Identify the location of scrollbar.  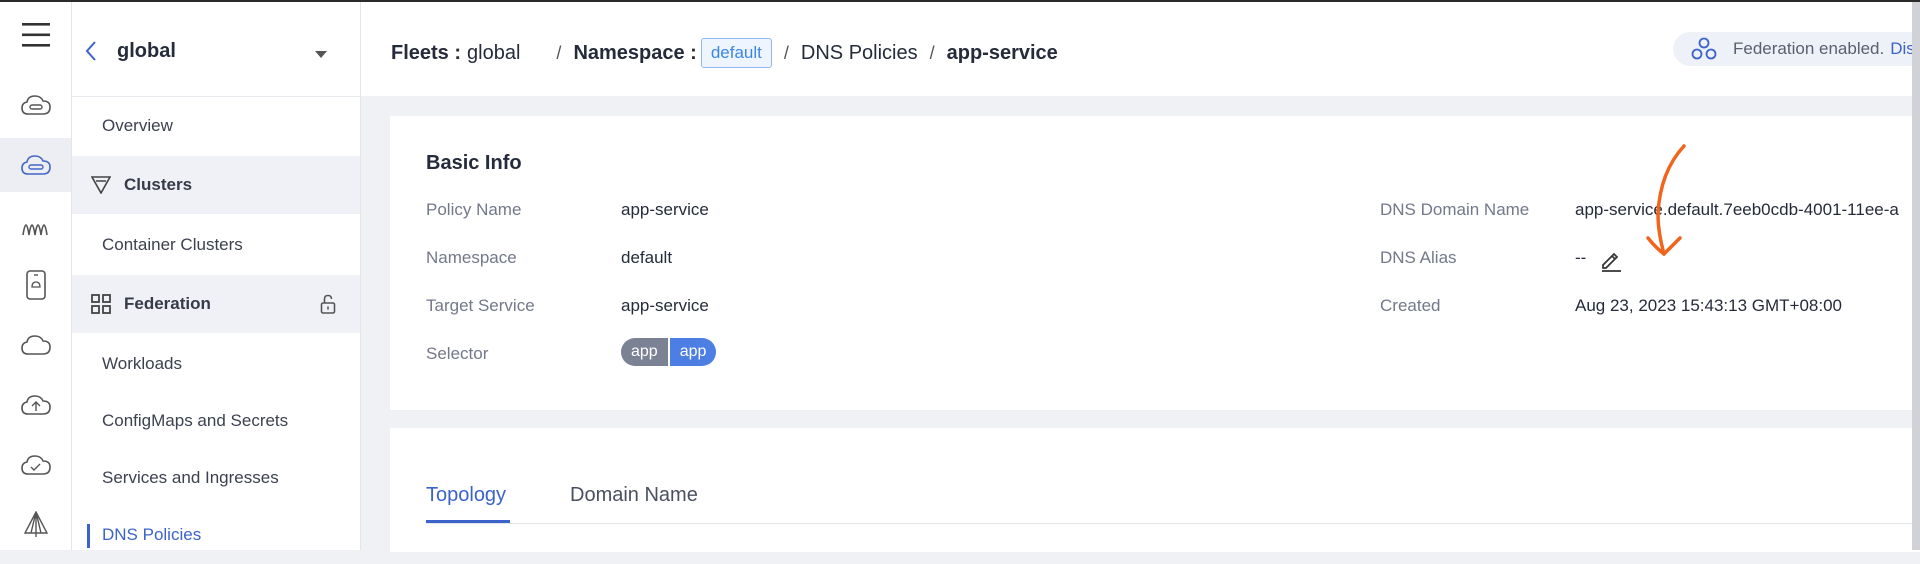
(1916, 276).